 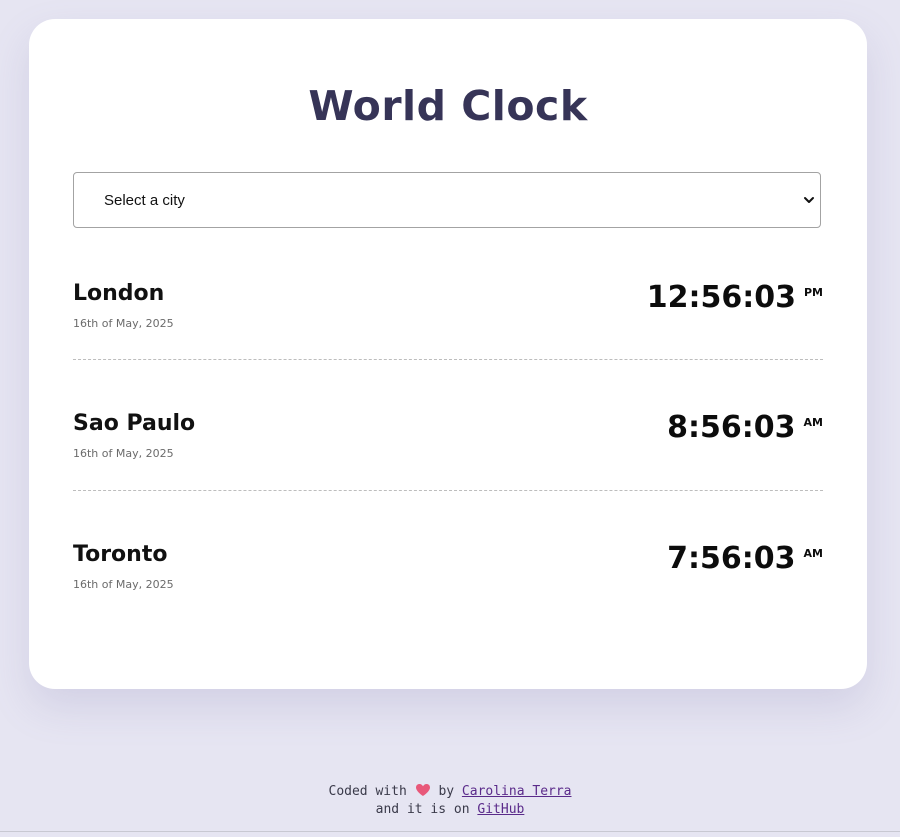 What do you see at coordinates (721, 297) in the screenshot?
I see `time-value: 12:56:03` at bounding box center [721, 297].